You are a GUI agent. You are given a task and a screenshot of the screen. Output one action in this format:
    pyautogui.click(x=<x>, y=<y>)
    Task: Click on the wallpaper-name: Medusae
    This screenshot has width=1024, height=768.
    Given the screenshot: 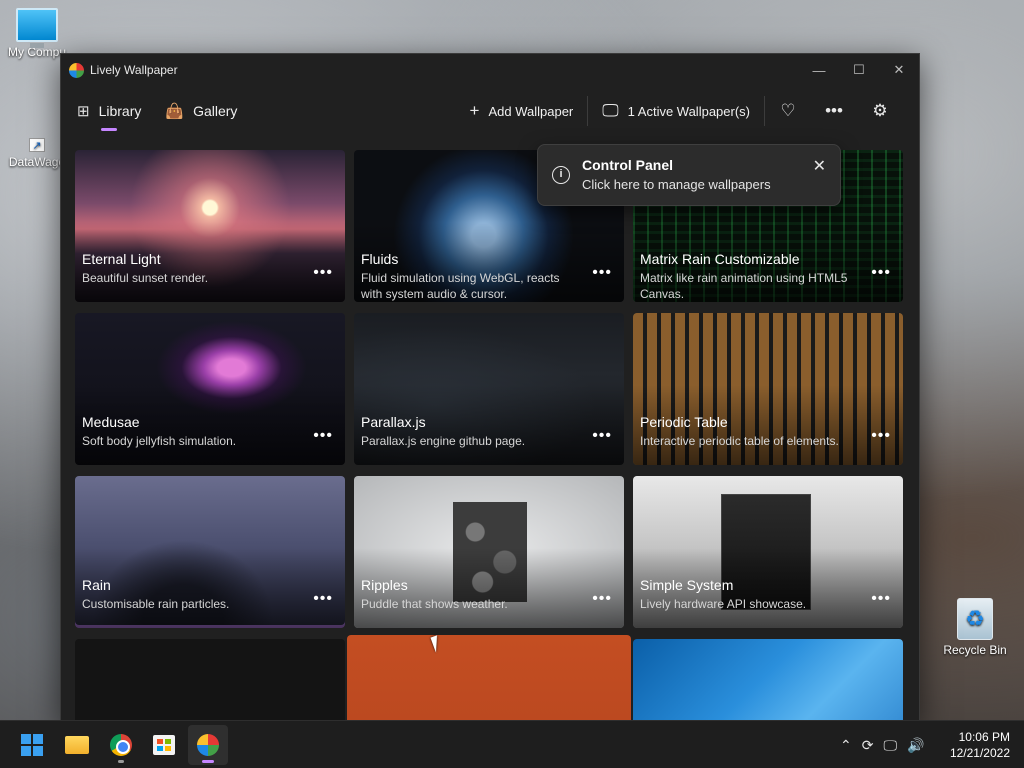 What is the action you would take?
    pyautogui.click(x=111, y=422)
    